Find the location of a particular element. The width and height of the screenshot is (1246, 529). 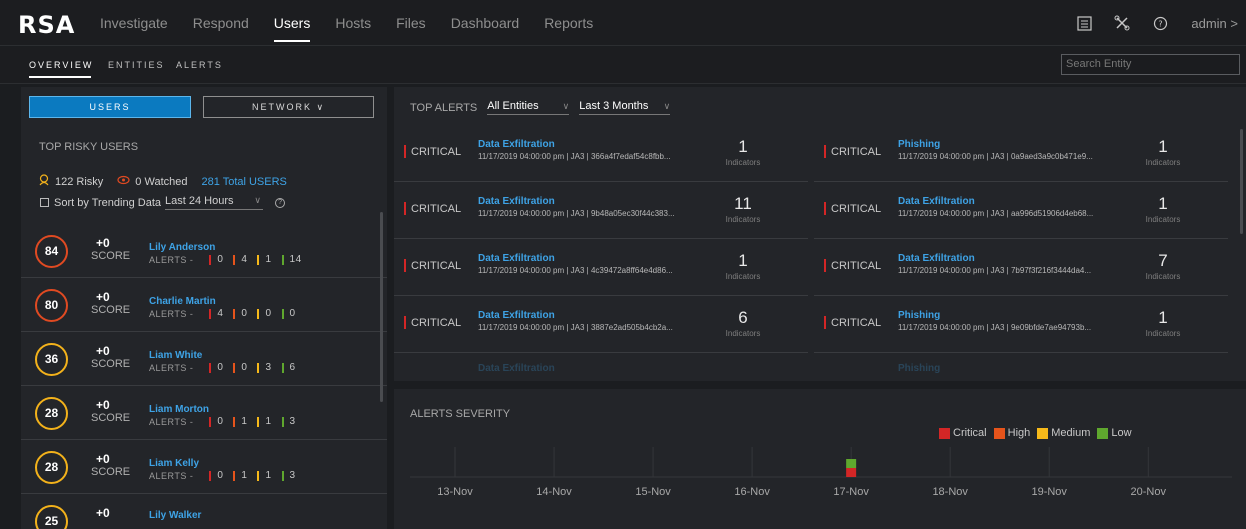

score-label: SCORE is located at coordinates (111, 472).